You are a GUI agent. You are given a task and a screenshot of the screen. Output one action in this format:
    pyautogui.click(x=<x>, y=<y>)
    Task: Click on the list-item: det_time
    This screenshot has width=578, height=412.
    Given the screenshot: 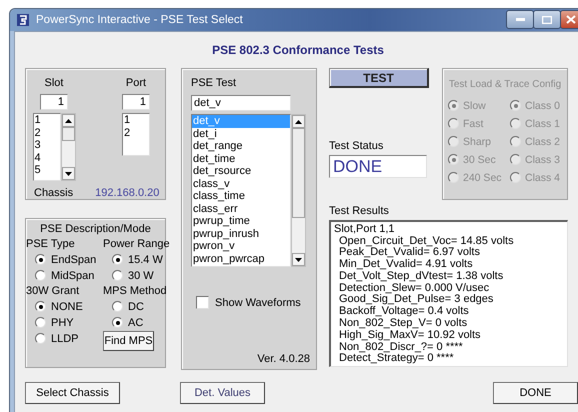 What is the action you would take?
    pyautogui.click(x=241, y=158)
    